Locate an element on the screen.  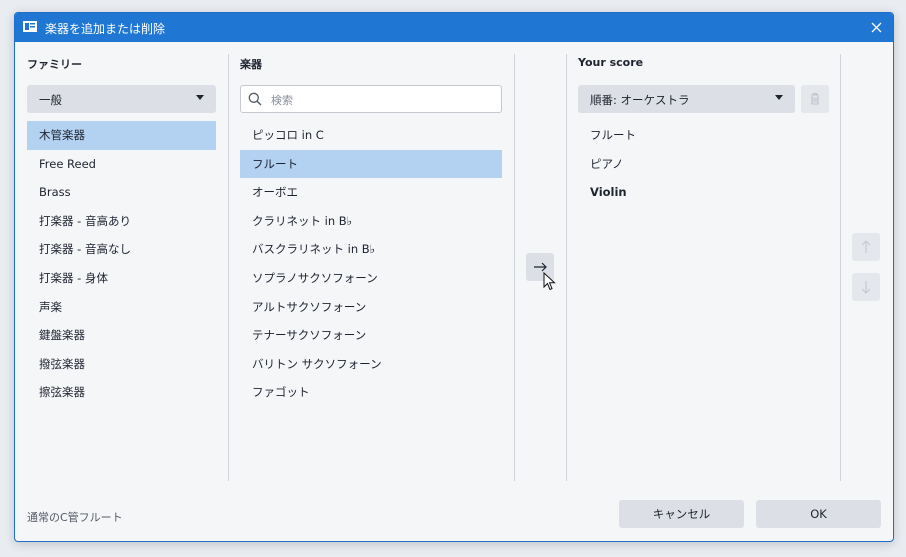
family-list-item: 打楽器 - 音高なし is located at coordinates (121, 249).